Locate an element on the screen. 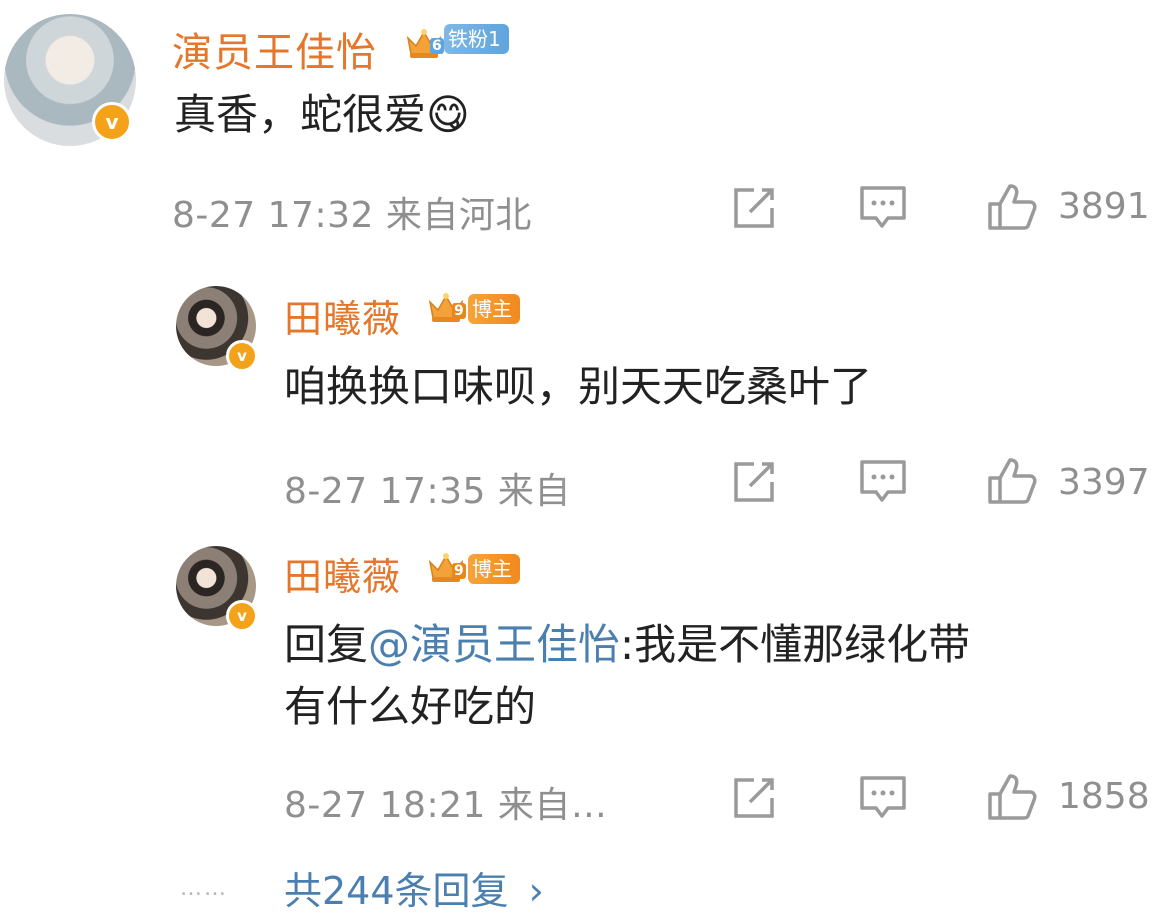  reply-text: 回复@演员王佳怡:我是不懂那绿化带 有什么好吃的 is located at coordinates (627, 676).